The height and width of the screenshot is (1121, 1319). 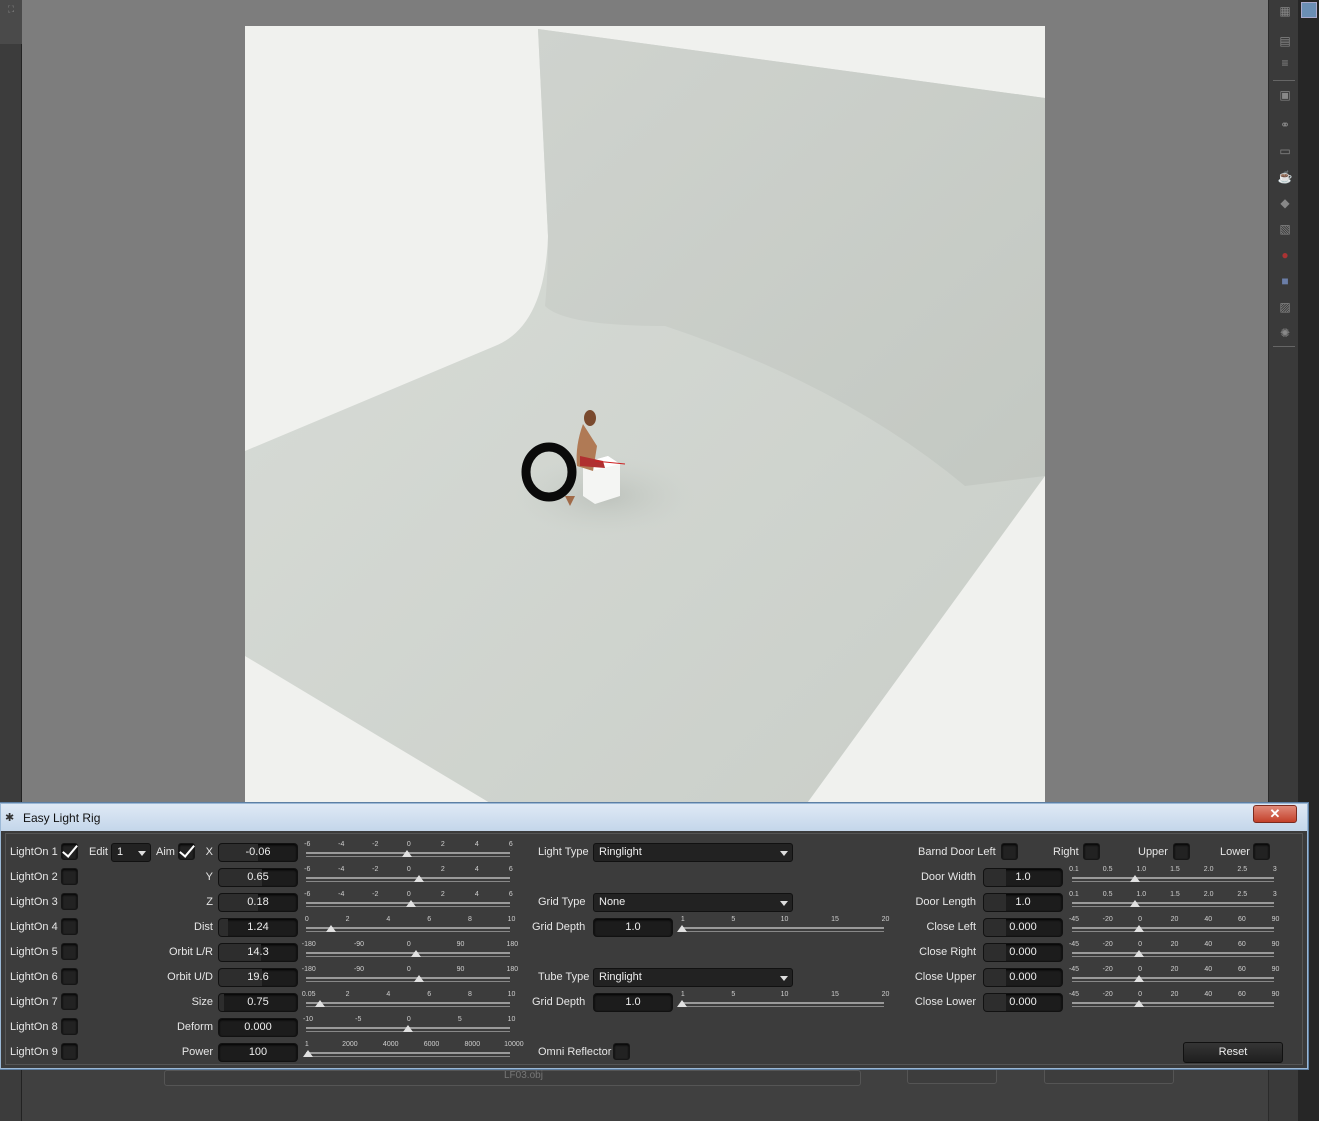 I want to click on close-button: ✕, so click(x=1275, y=814).